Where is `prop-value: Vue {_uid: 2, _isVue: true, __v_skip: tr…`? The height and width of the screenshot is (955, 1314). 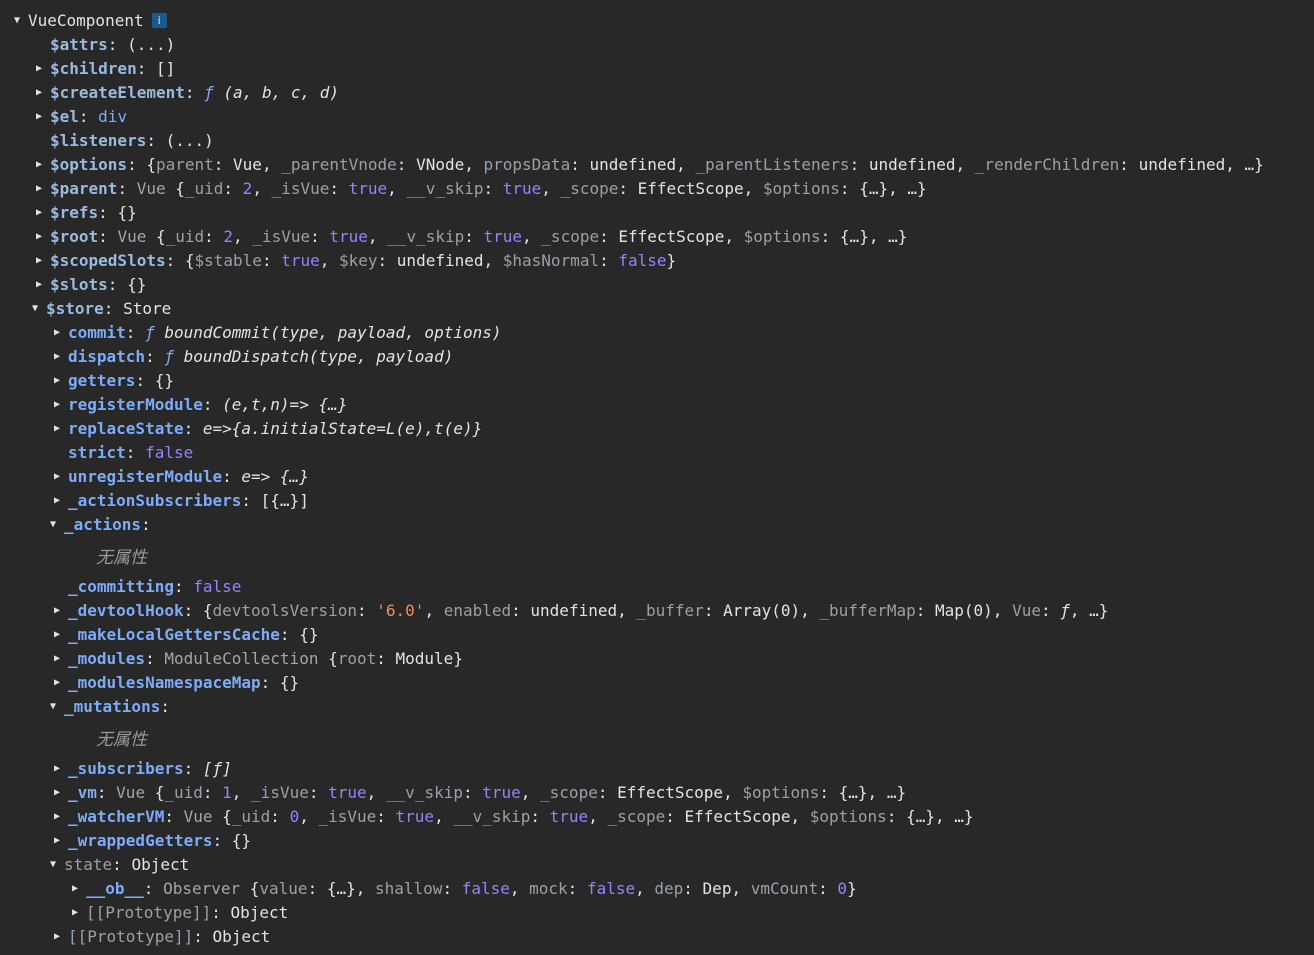 prop-value: Vue {_uid: 2, _isVue: true, __v_skip: tr… is located at coordinates (512, 236).